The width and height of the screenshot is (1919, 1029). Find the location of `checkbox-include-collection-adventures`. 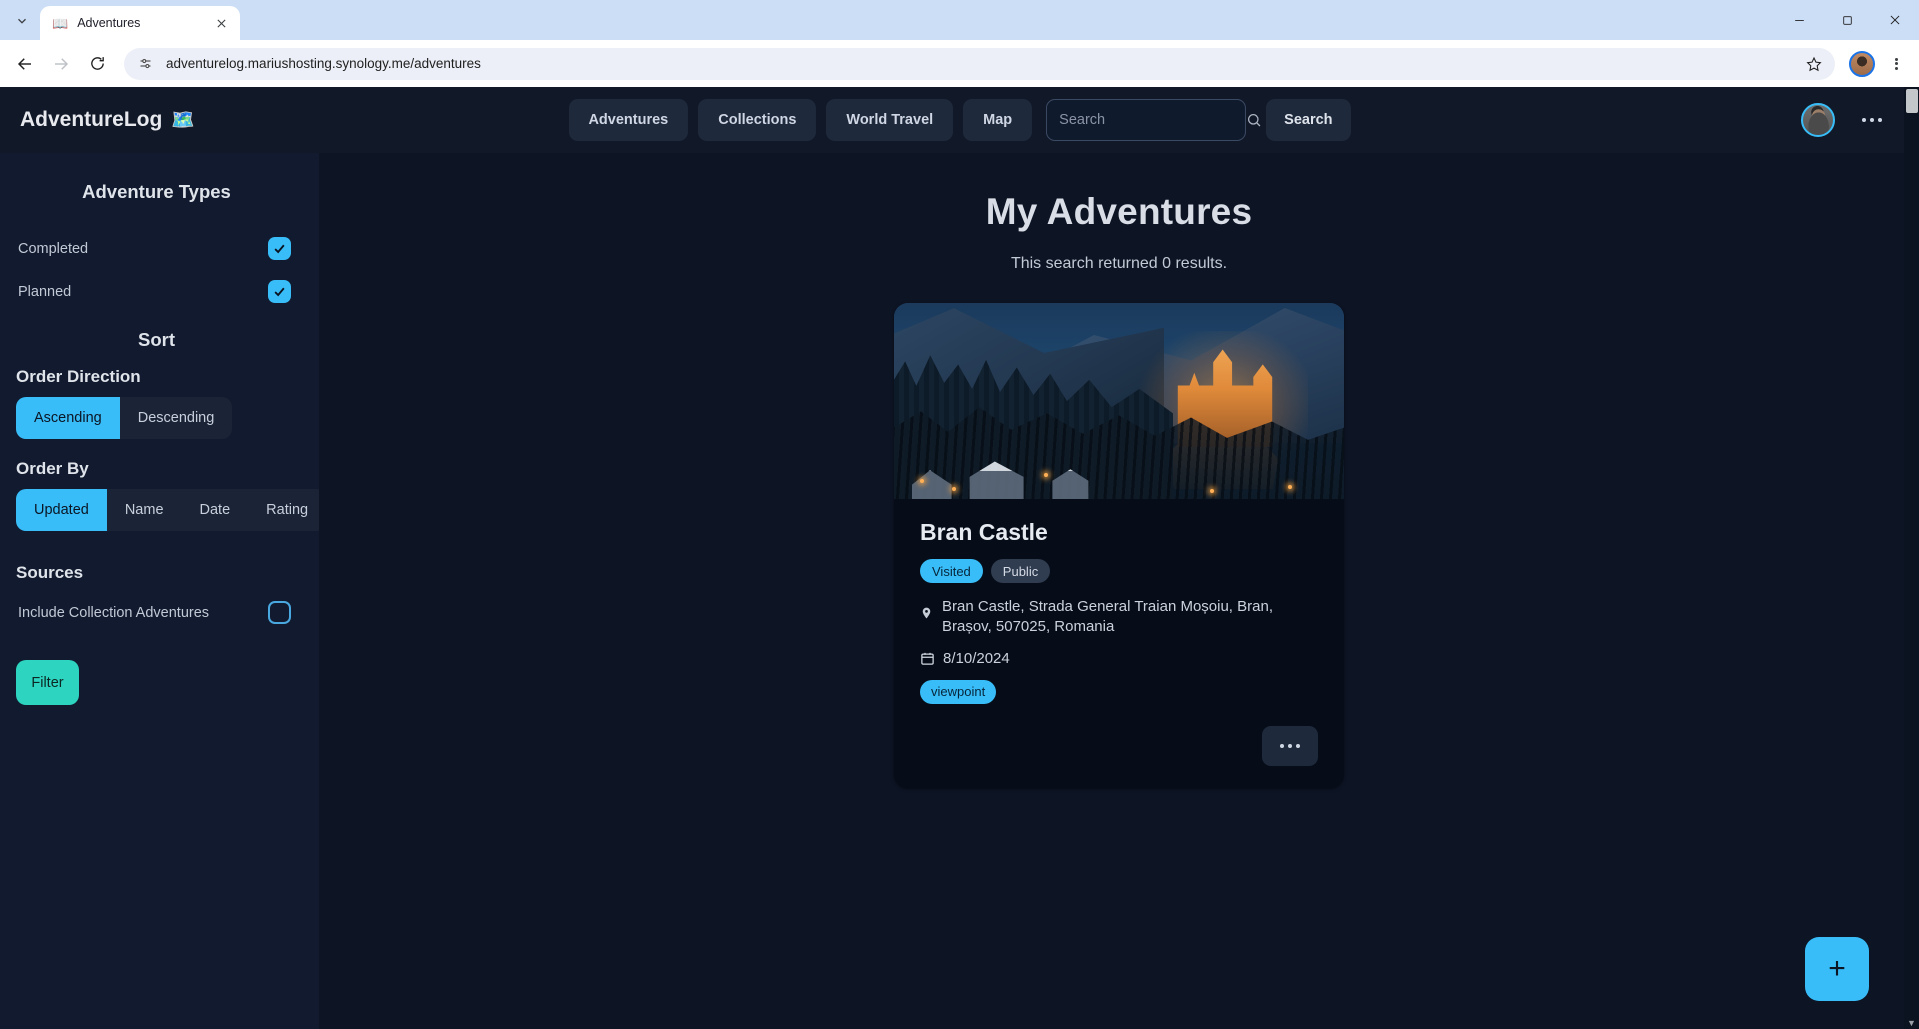

checkbox-include-collection-adventures is located at coordinates (279, 612).